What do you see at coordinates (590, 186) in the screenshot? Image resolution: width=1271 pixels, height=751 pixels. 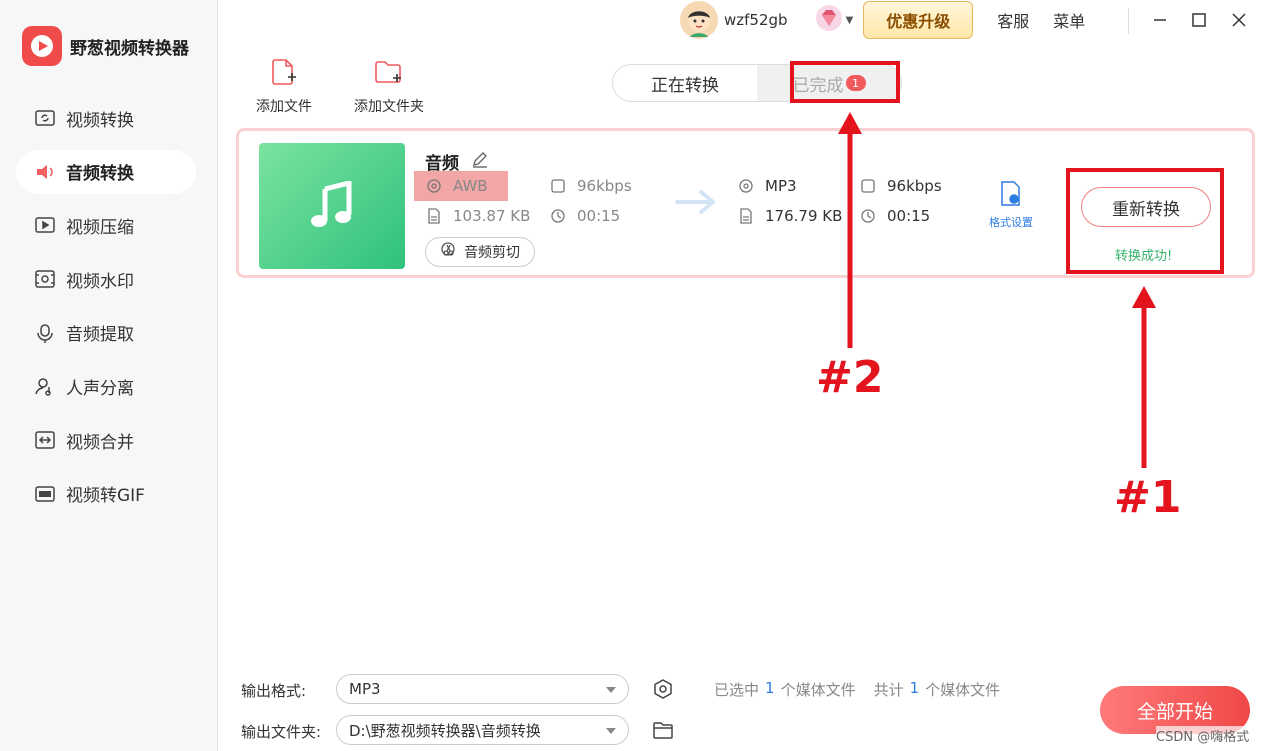 I see `source-bitrate: 96kbps` at bounding box center [590, 186].